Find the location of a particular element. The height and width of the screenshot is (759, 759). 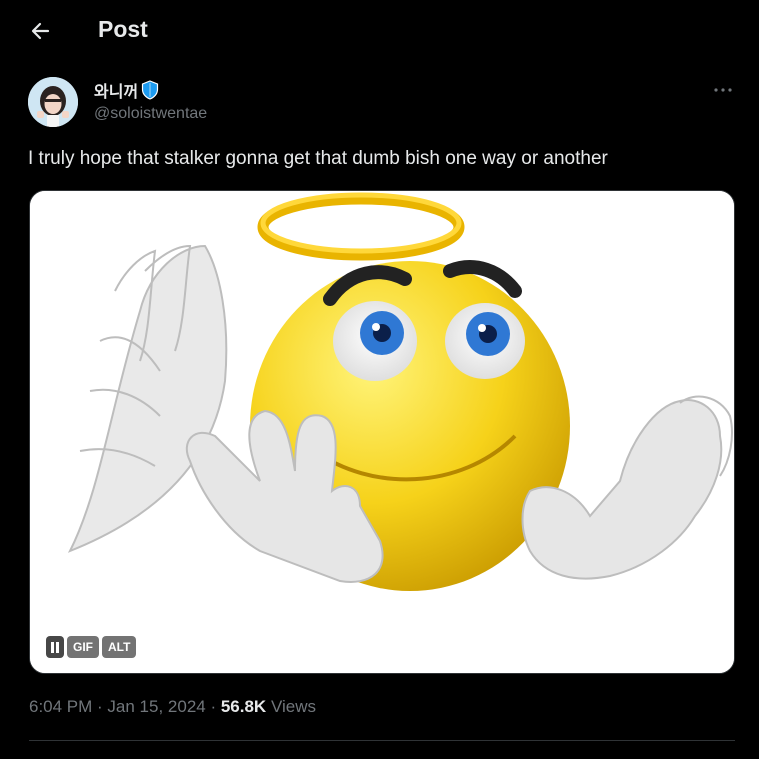

views-label: Views is located at coordinates (291, 706).